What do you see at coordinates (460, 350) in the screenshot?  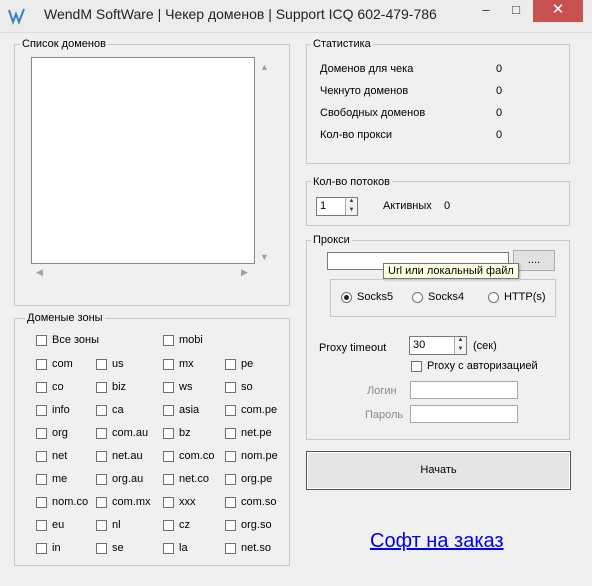 I see `timeout-down-icon: ▼` at bounding box center [460, 350].